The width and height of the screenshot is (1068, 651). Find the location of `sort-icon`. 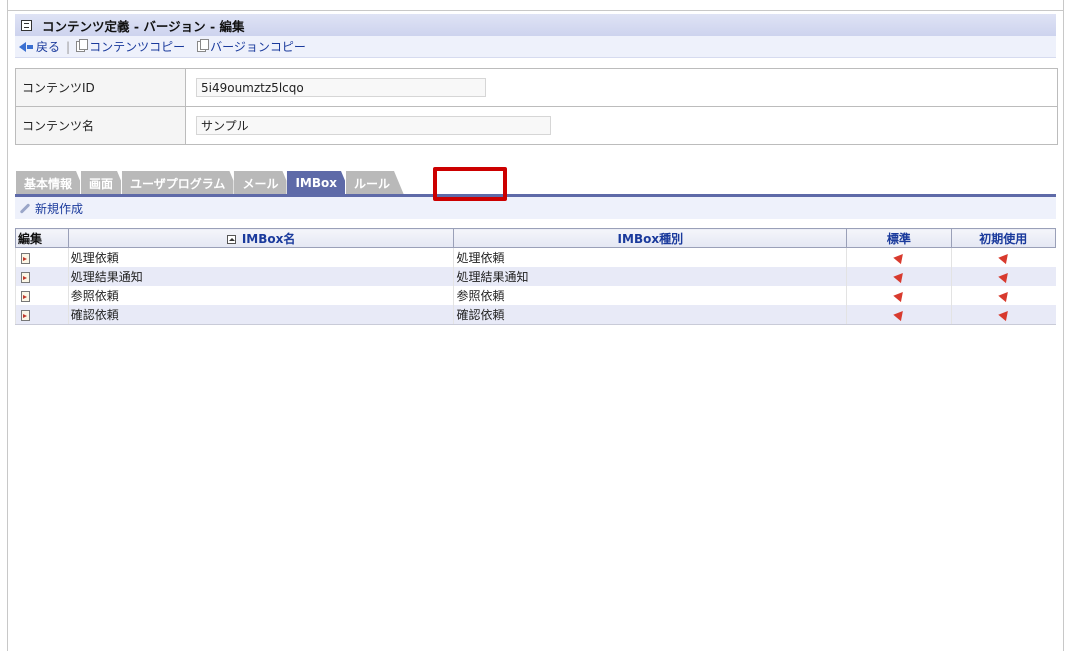

sort-icon is located at coordinates (231, 239).